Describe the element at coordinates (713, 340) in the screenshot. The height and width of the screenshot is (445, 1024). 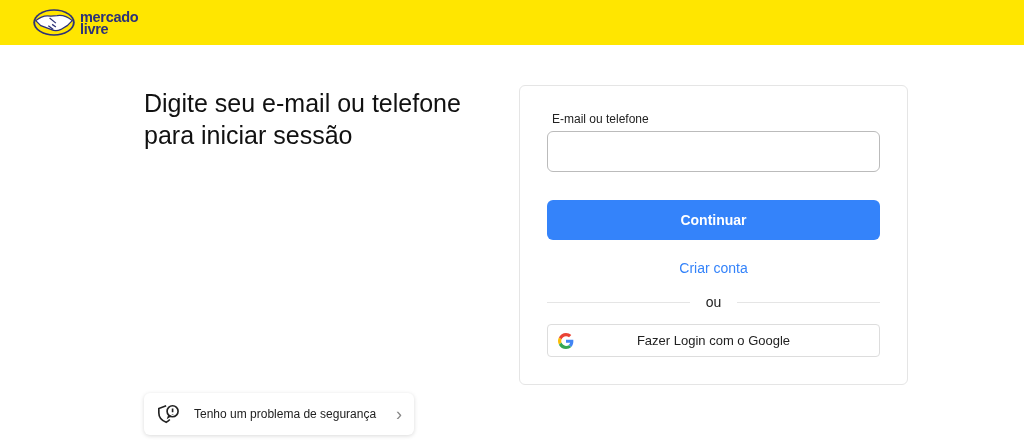
I see `google-login-button: Fazer Login com o Google` at that location.